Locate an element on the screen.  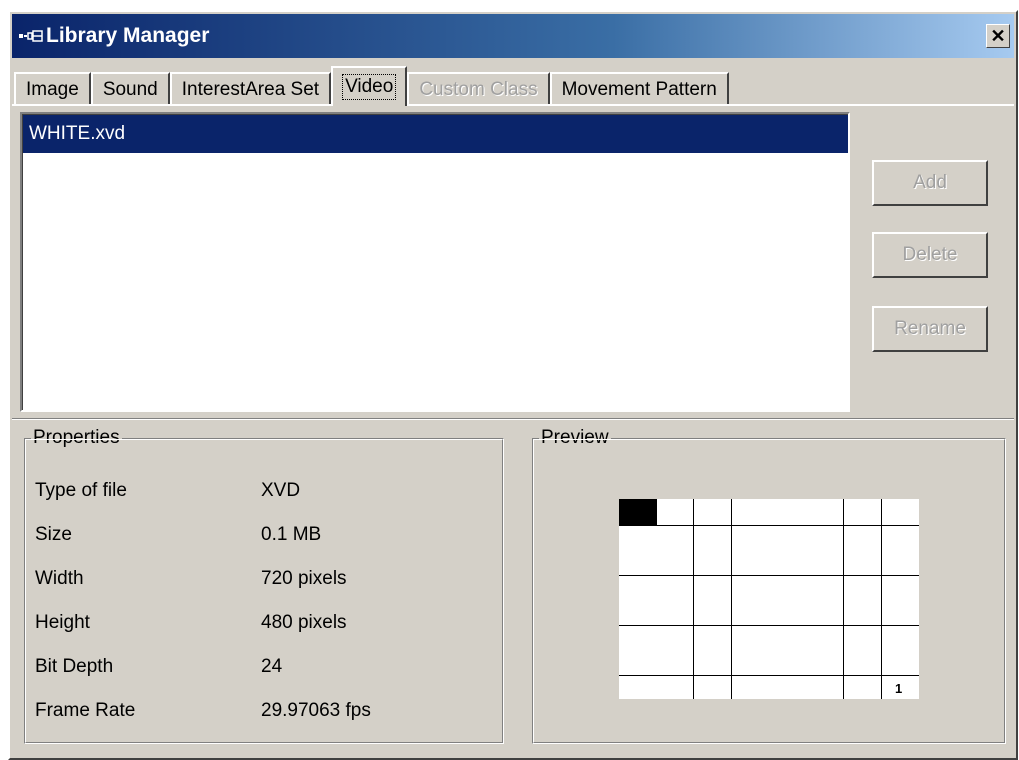
tab-image: Image is located at coordinates (52, 89).